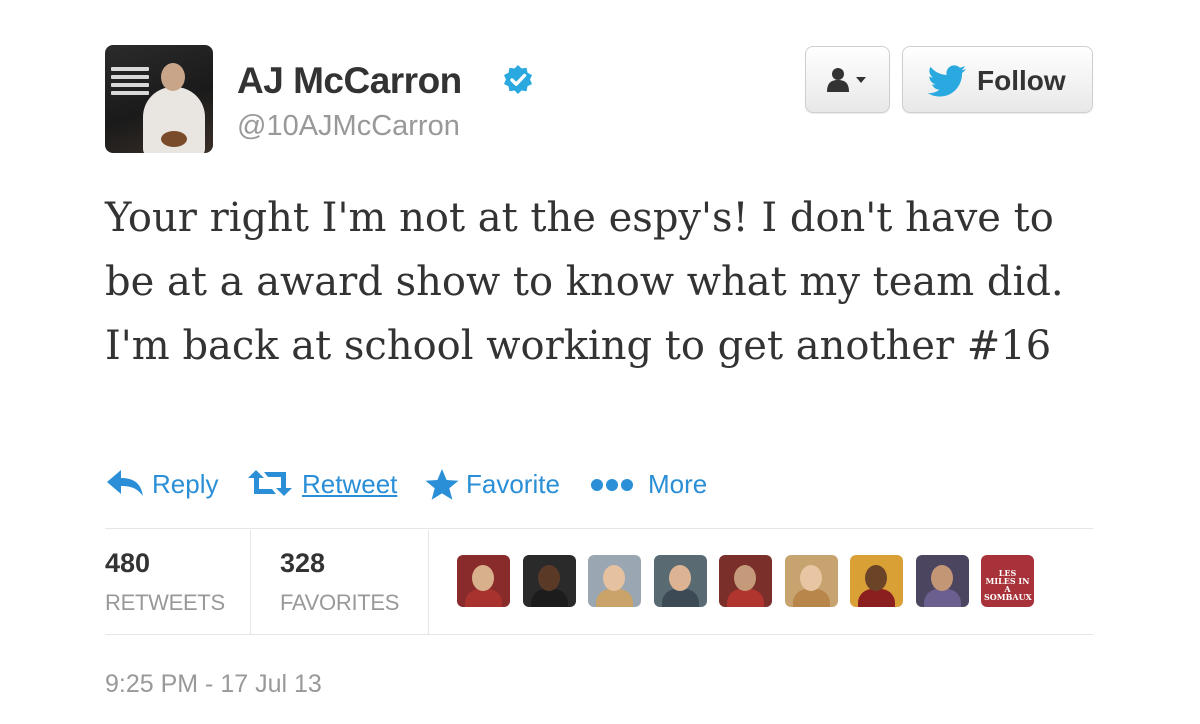 Image resolution: width=1200 pixels, height=724 pixels. What do you see at coordinates (125, 483) in the screenshot?
I see `reply-arrow-icon` at bounding box center [125, 483].